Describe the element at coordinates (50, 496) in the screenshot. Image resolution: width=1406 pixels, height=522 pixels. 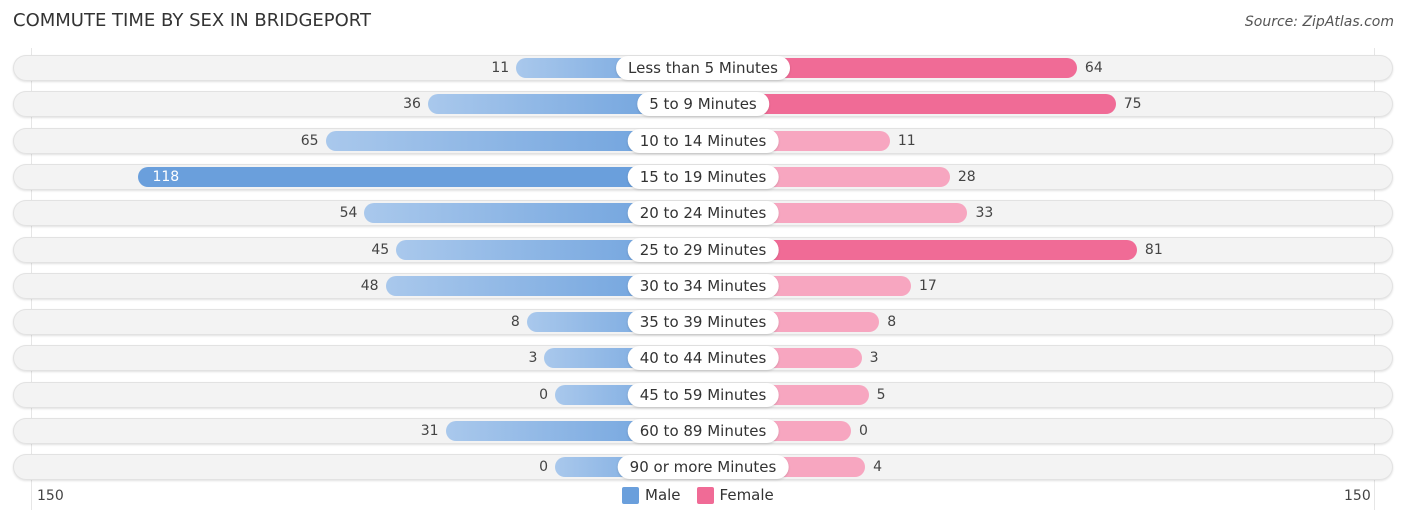
I see `axis-label-left: 150` at that location.